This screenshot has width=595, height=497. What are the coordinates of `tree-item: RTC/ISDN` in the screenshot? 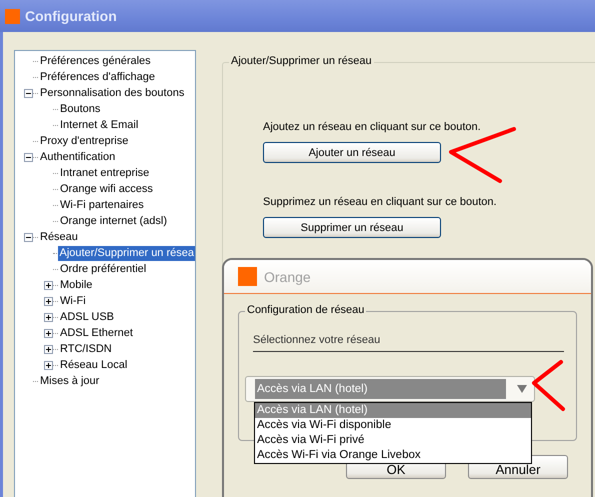 It's located at (86, 349).